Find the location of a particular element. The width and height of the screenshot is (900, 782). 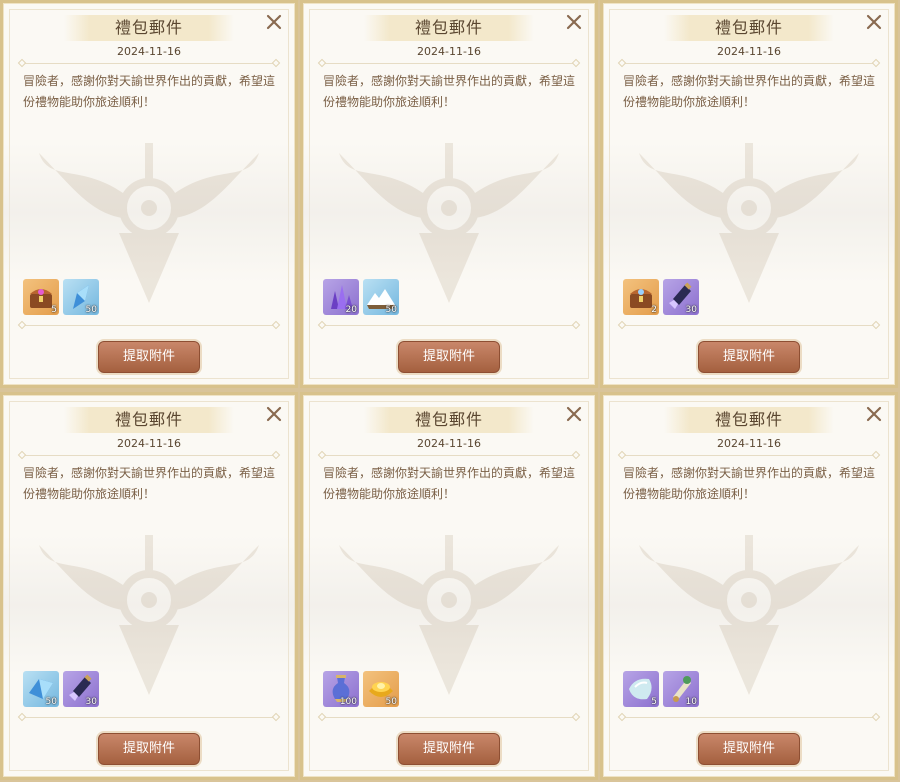

attachment-item: 100 is located at coordinates (341, 689).